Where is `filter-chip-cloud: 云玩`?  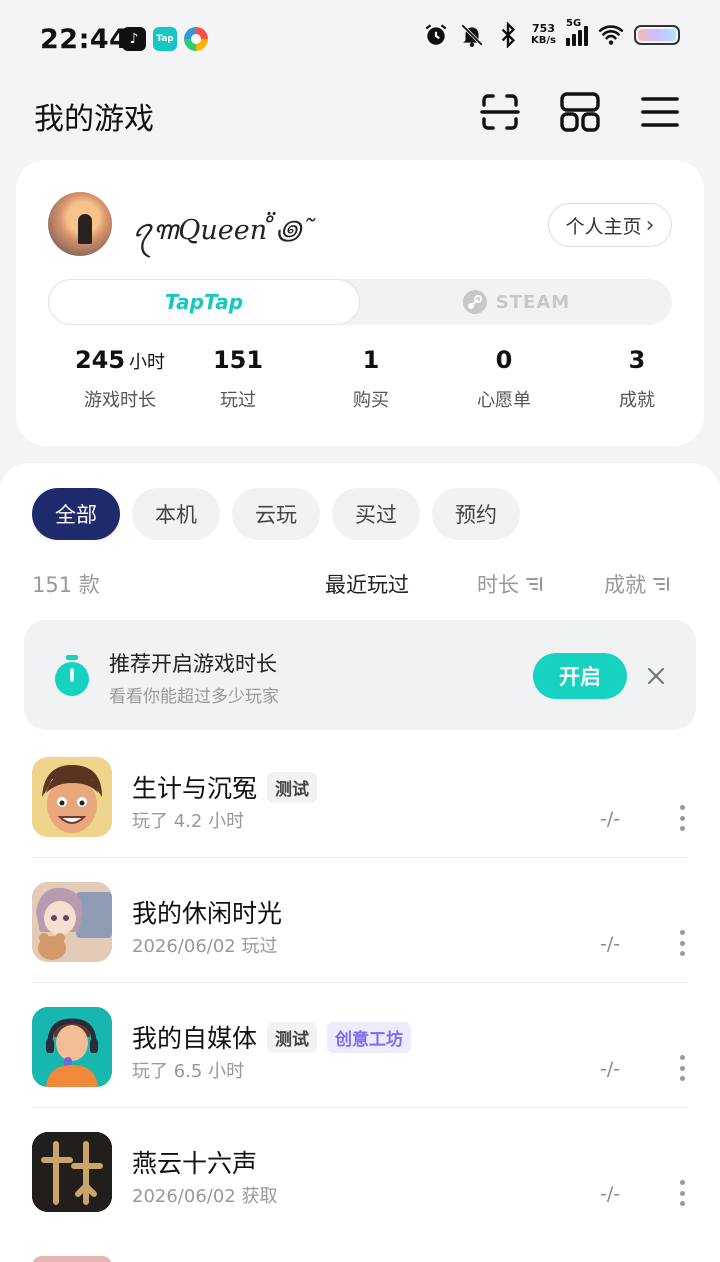 filter-chip-cloud: 云玩 is located at coordinates (276, 514).